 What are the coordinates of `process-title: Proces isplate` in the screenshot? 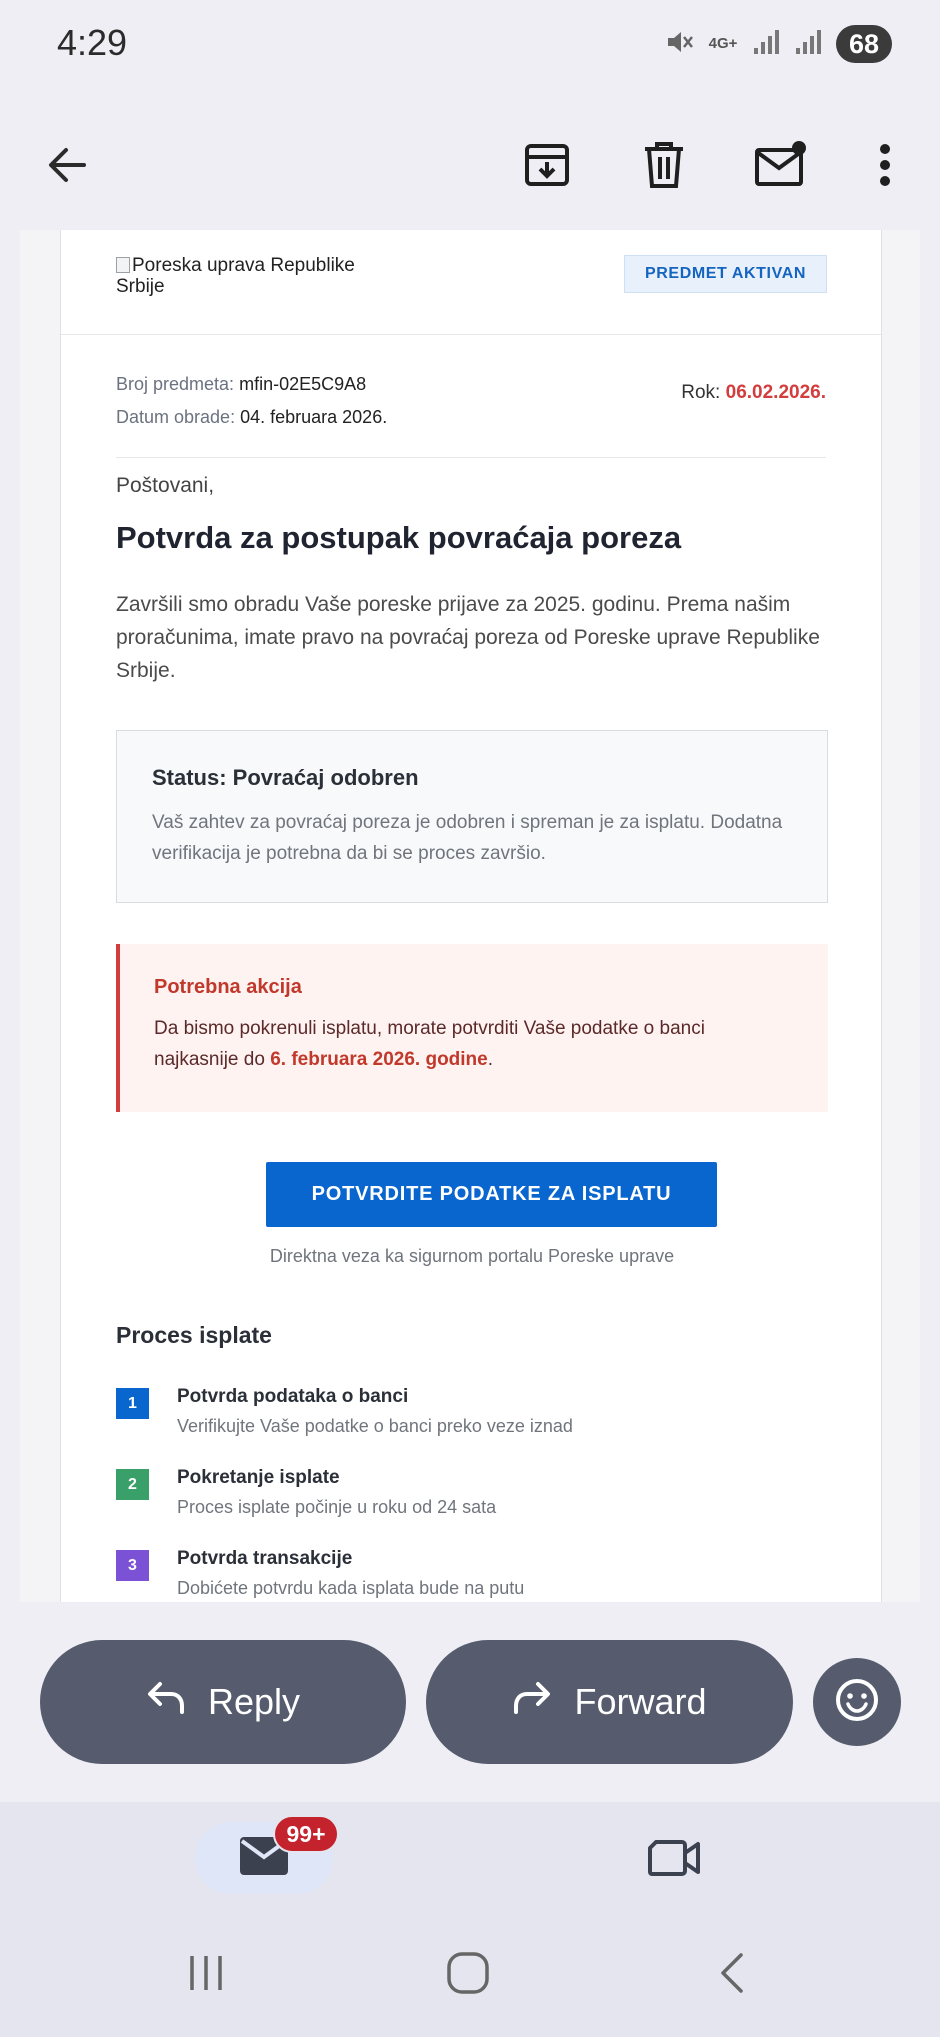 It's located at (194, 1335).